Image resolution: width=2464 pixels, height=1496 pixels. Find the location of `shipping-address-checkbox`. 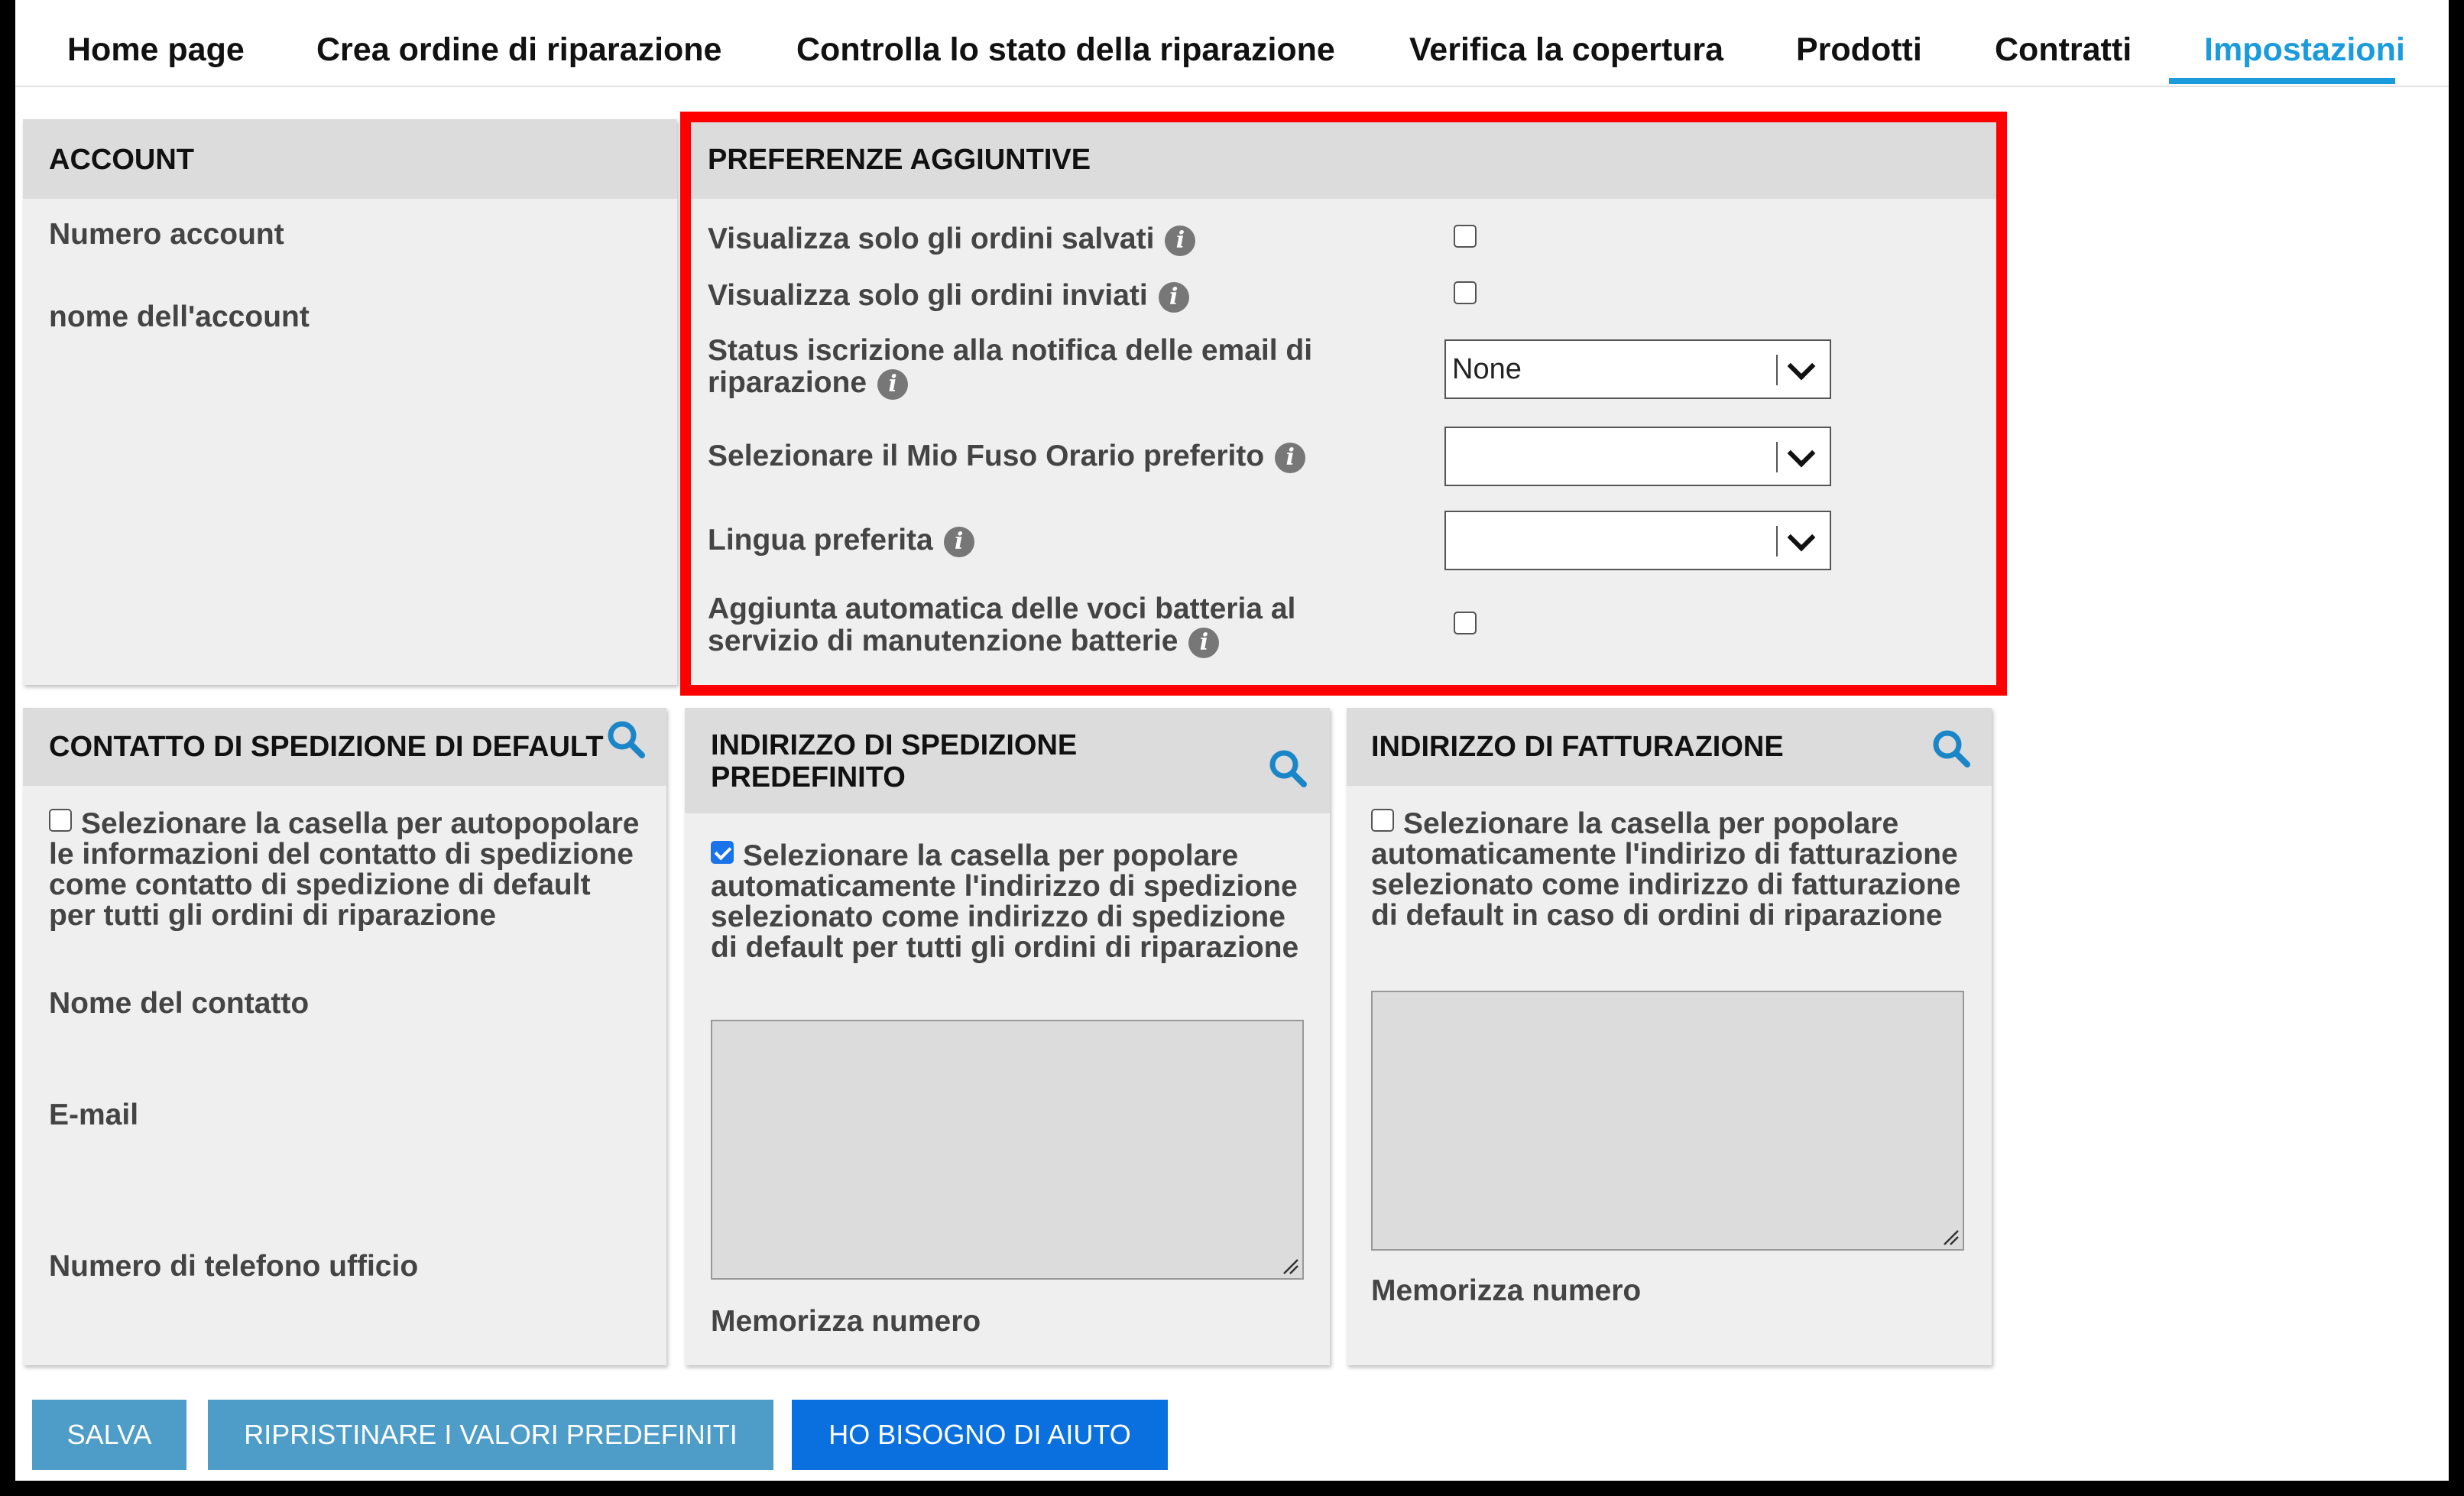

shipping-address-checkbox is located at coordinates (723, 852).